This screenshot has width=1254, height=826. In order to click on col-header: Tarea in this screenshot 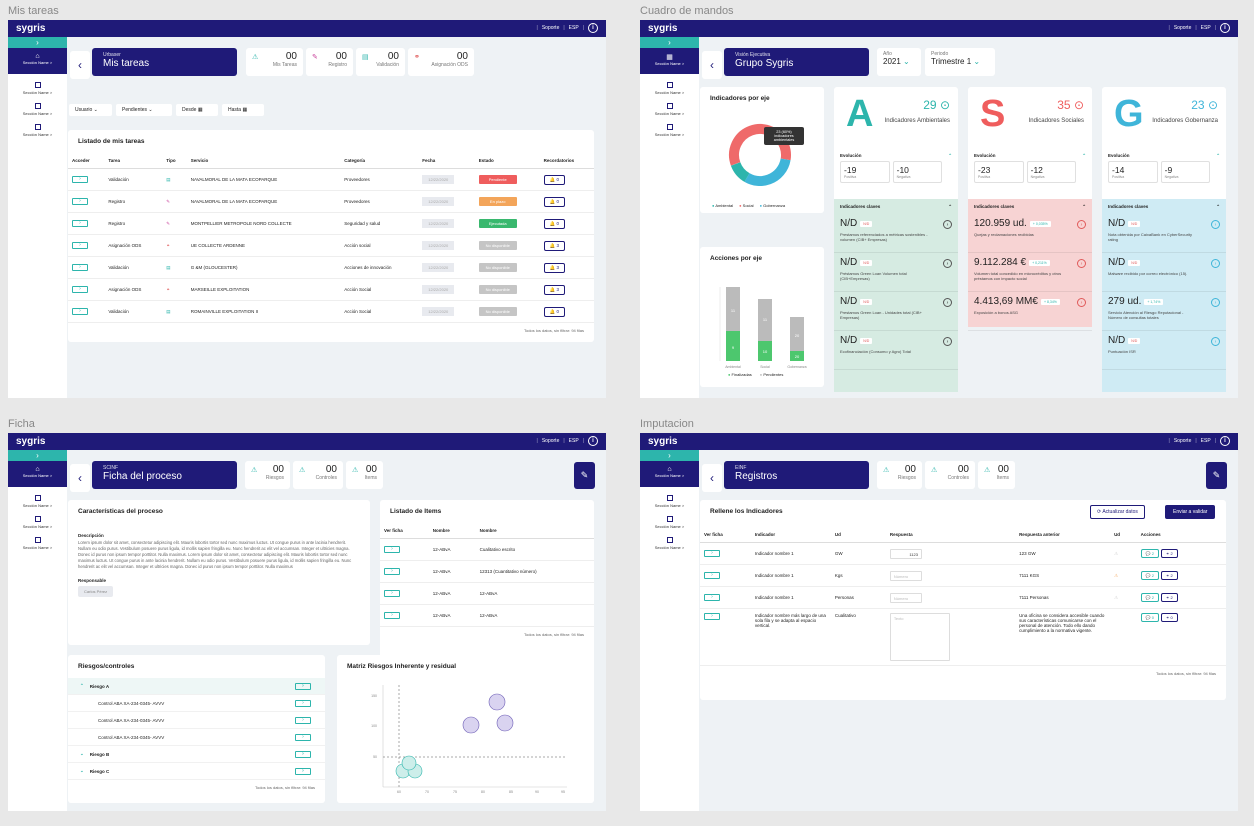, I will do `click(133, 161)`.